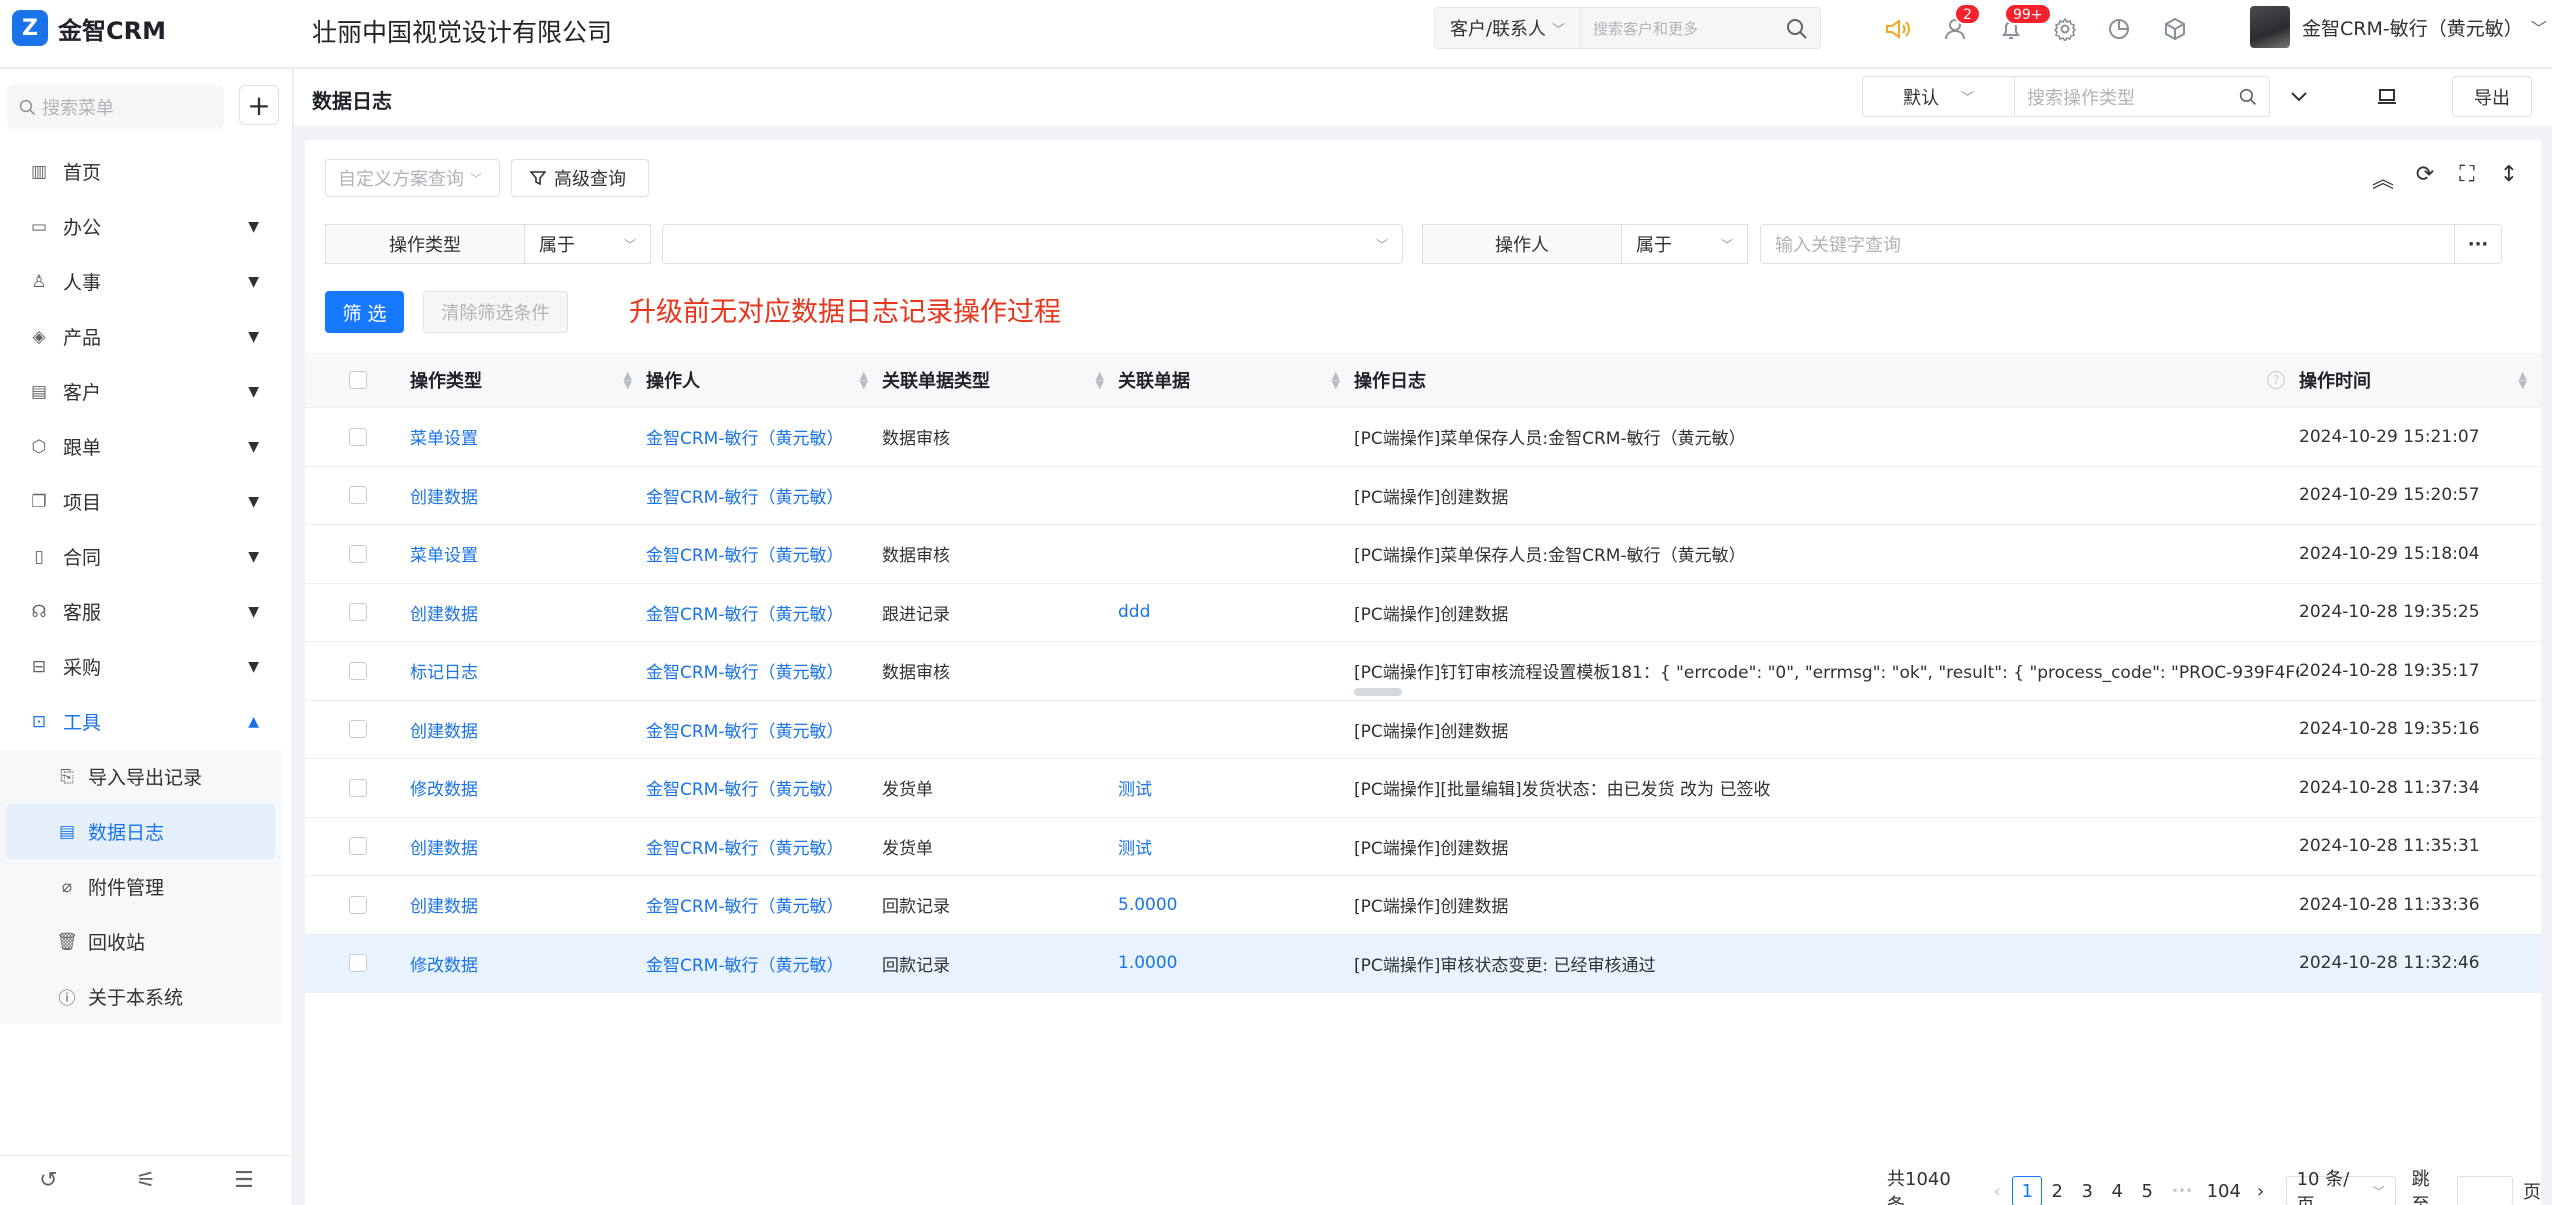  What do you see at coordinates (2142, 96) in the screenshot?
I see `operation-type-search-input: 搜索操作类型` at bounding box center [2142, 96].